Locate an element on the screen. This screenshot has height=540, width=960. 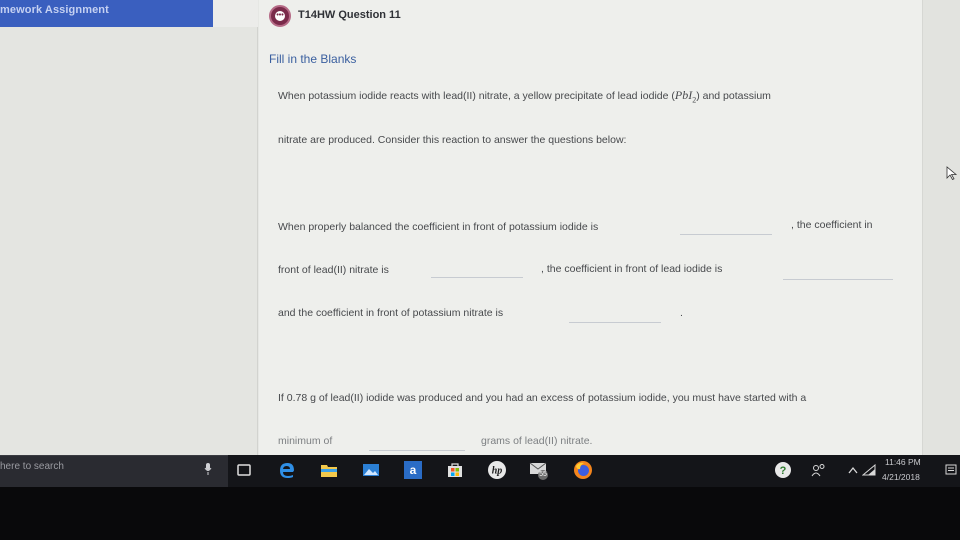
blank-grams-lead-nitrate is located at coordinates (417, 444).